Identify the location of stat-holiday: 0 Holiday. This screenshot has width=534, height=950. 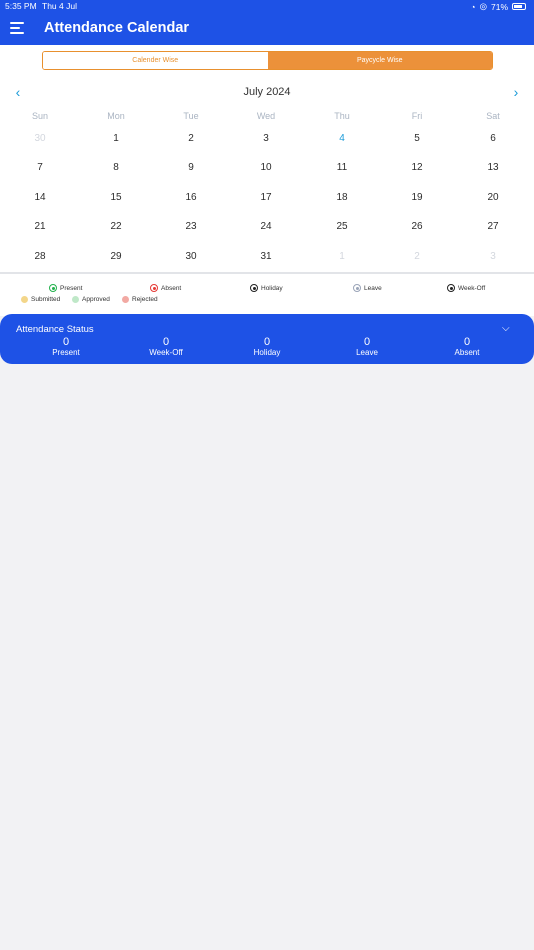
(267, 347).